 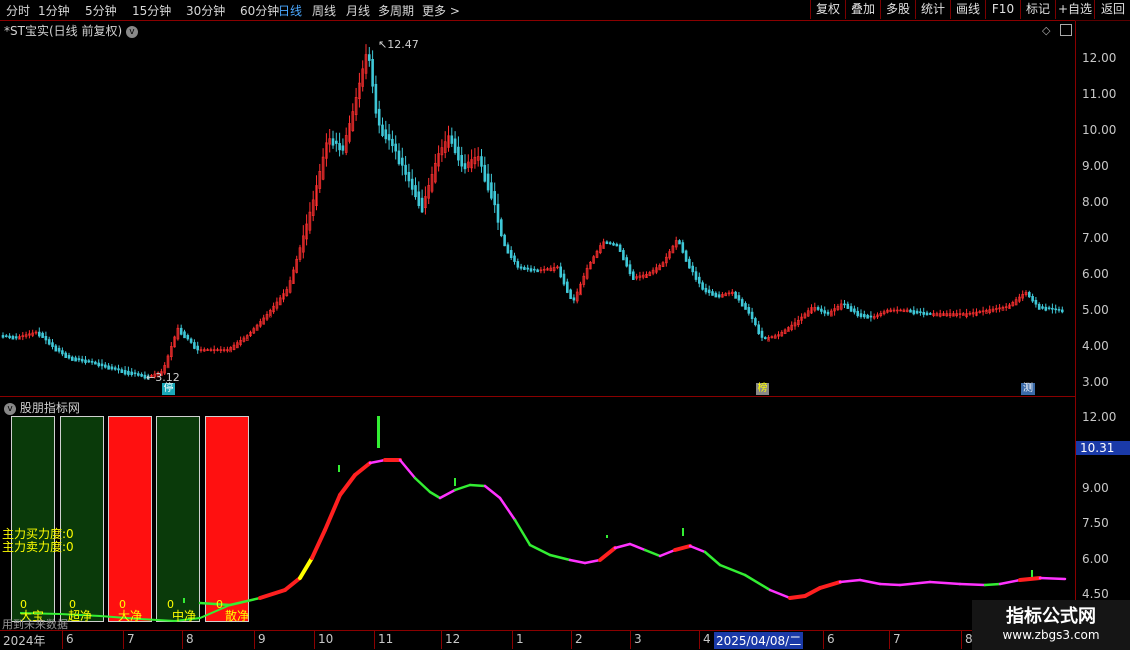 I want to click on date-label: 11, so click(x=386, y=639).